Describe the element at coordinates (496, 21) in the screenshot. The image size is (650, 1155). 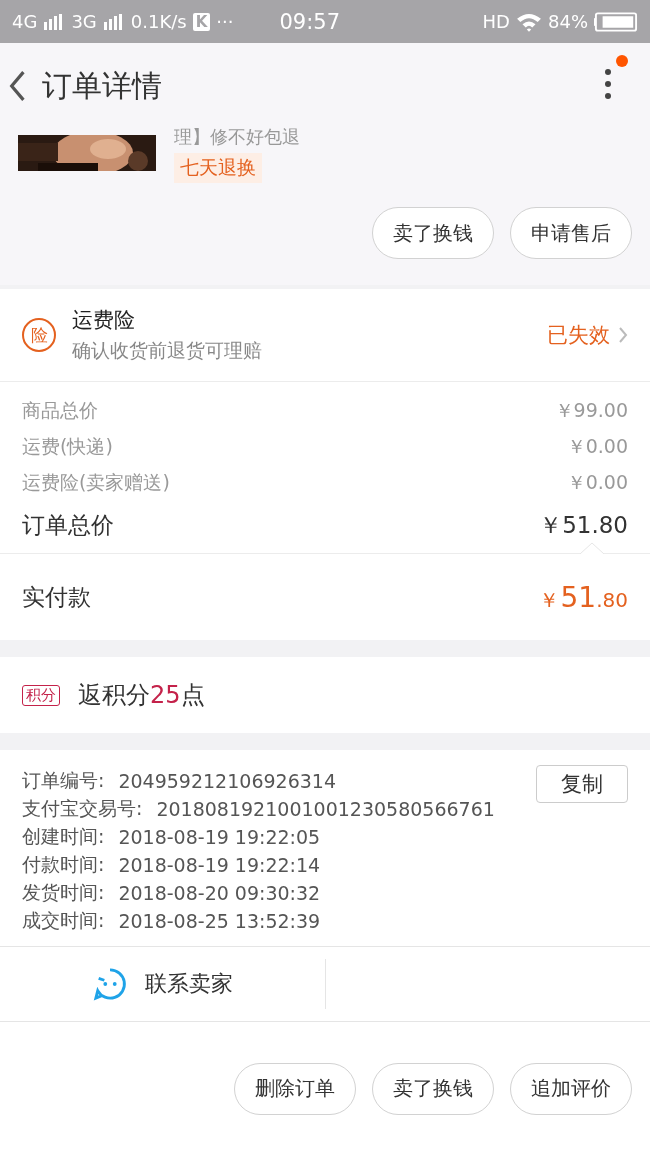
I see `hd-label: HD` at that location.